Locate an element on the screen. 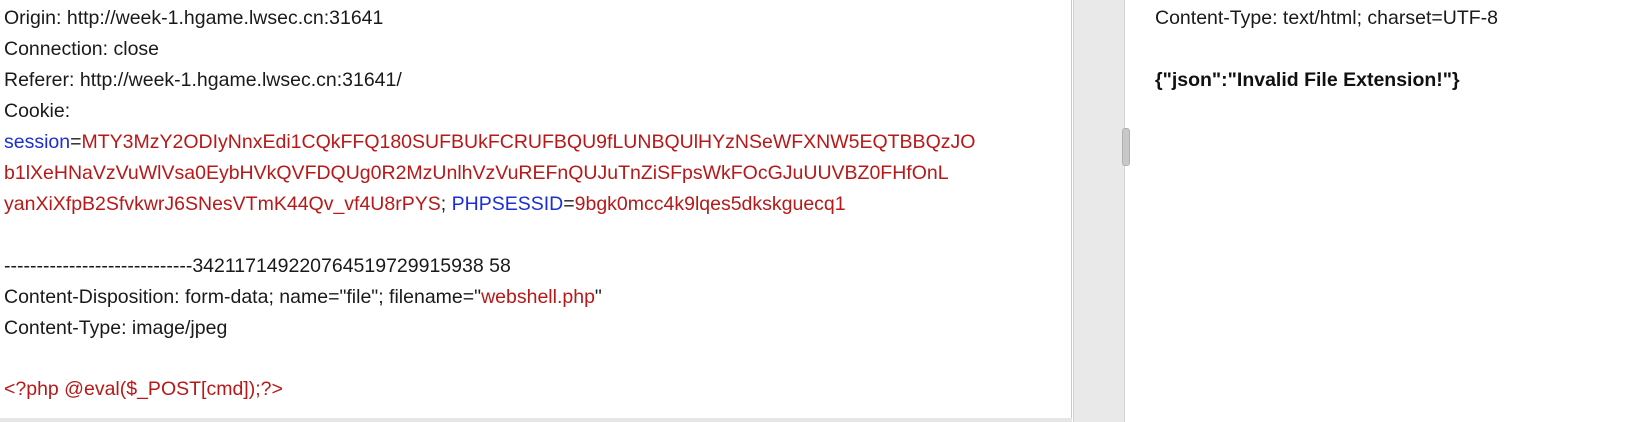  response-content-type: Content-Type: text/html; charset=UTF-8 is located at coordinates (1327, 18).